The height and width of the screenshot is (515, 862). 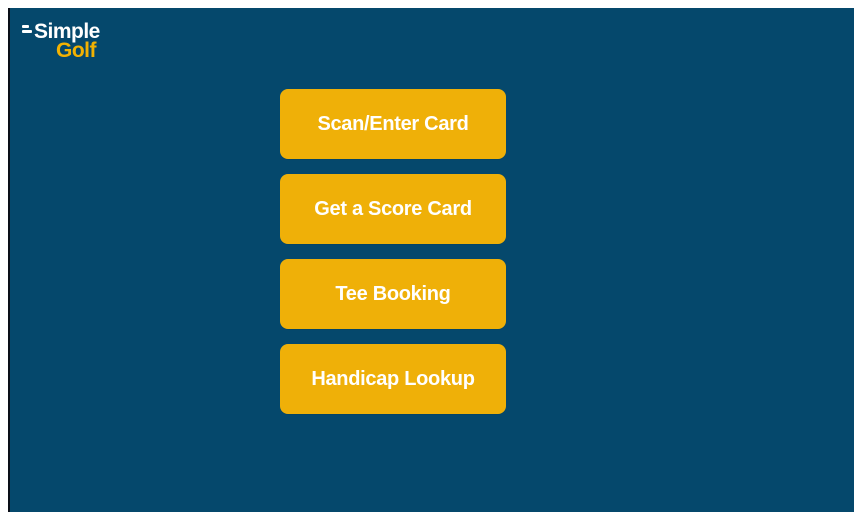 I want to click on tee-booking-button: Tee Booking, so click(x=393, y=294).